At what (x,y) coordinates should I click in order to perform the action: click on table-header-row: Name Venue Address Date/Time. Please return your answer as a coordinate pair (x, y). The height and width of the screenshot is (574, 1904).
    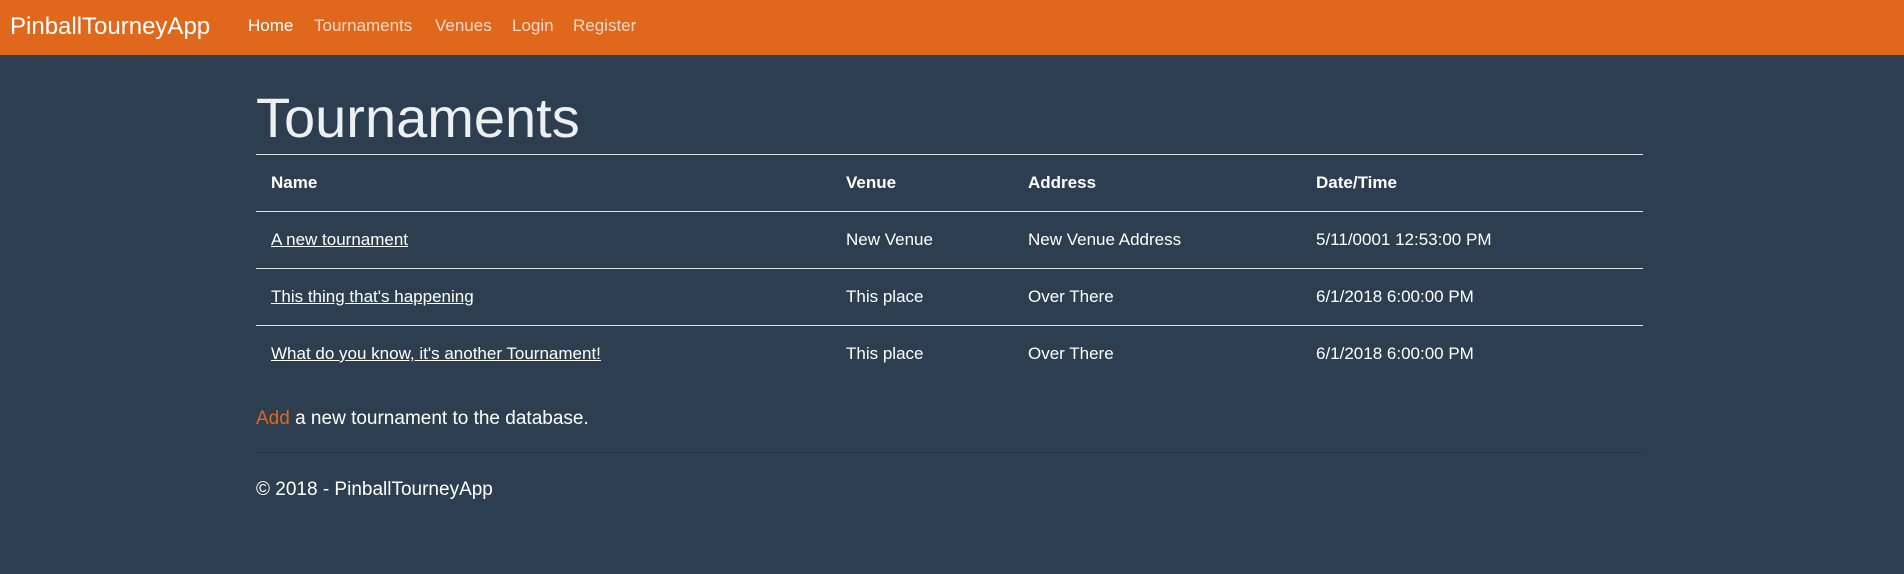
    Looking at the image, I should click on (949, 183).